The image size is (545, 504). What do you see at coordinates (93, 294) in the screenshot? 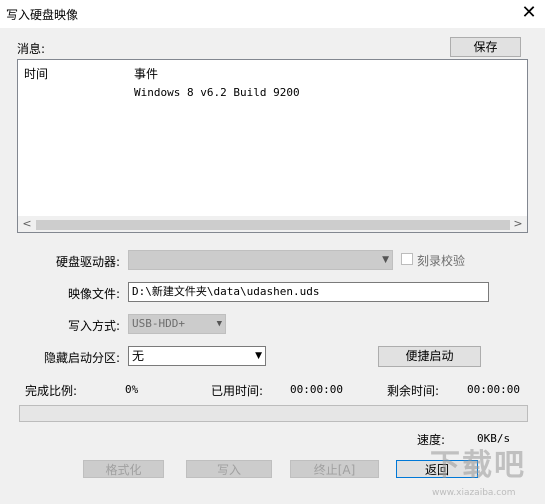
I see `image-file-label: 映像文件:` at bounding box center [93, 294].